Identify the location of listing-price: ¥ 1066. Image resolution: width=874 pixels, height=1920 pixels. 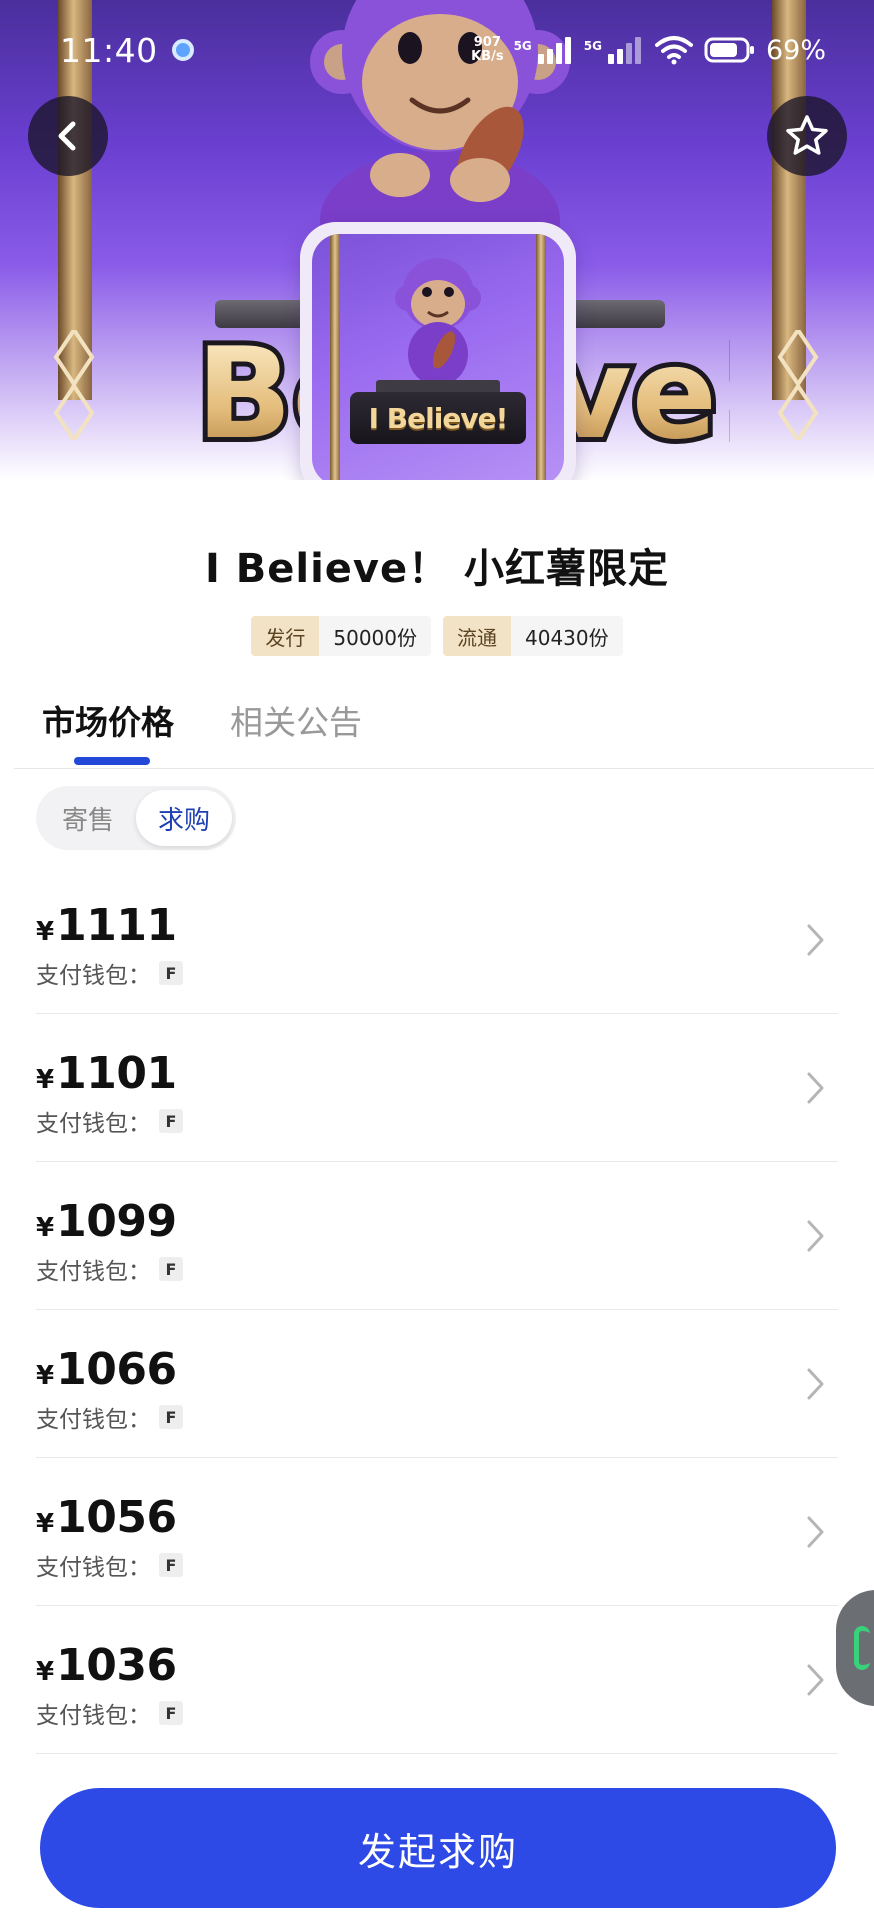
(106, 1369).